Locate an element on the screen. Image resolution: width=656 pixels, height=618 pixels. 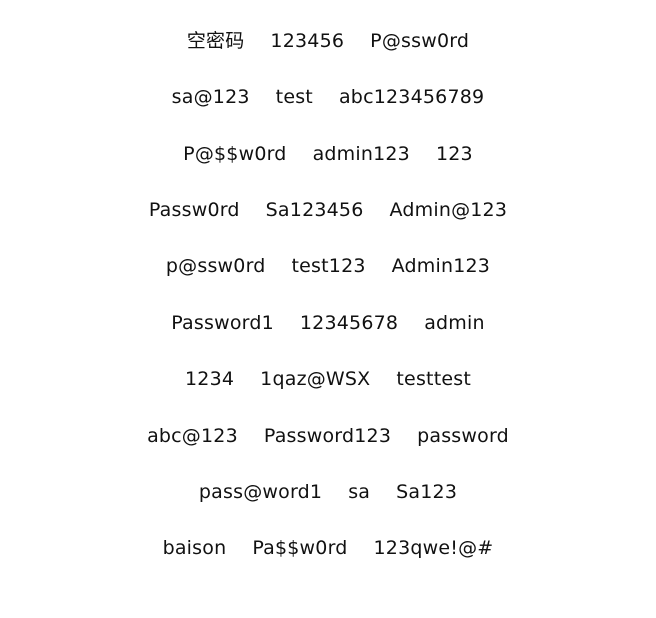
password-entry: 1234 is located at coordinates (210, 378).